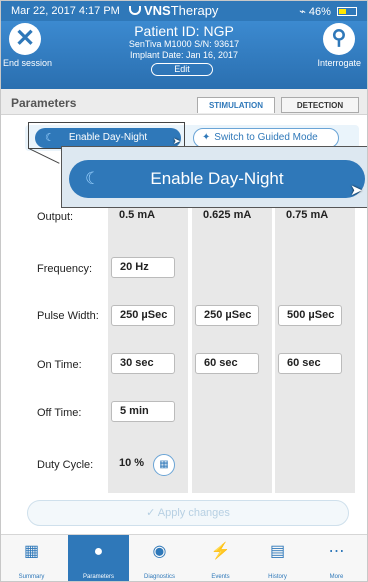 The height and width of the screenshot is (582, 368). I want to click on zoomed-day-night-button: ☾ Enable Day-Night, so click(217, 179).